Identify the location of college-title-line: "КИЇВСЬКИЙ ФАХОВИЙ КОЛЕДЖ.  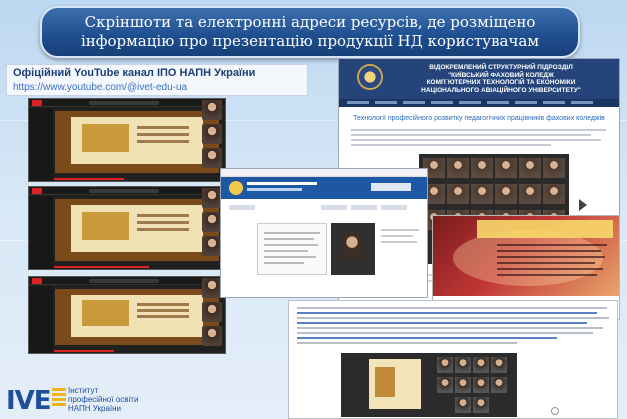
(501, 75).